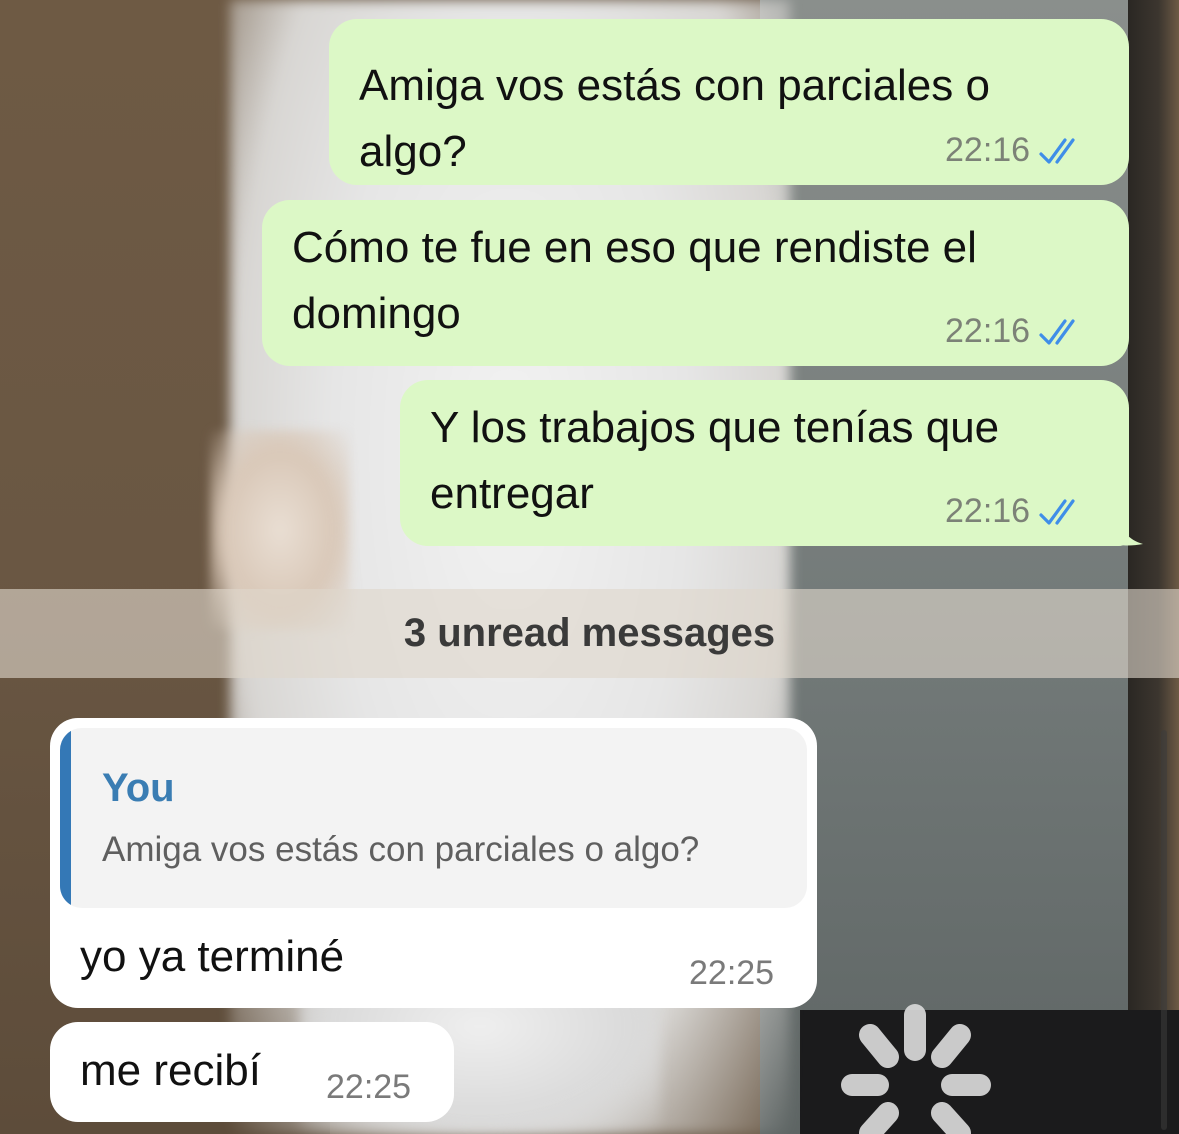 This screenshot has width=1179, height=1134. Describe the element at coordinates (212, 956) in the screenshot. I see `message-text: yo ya terminé` at that location.